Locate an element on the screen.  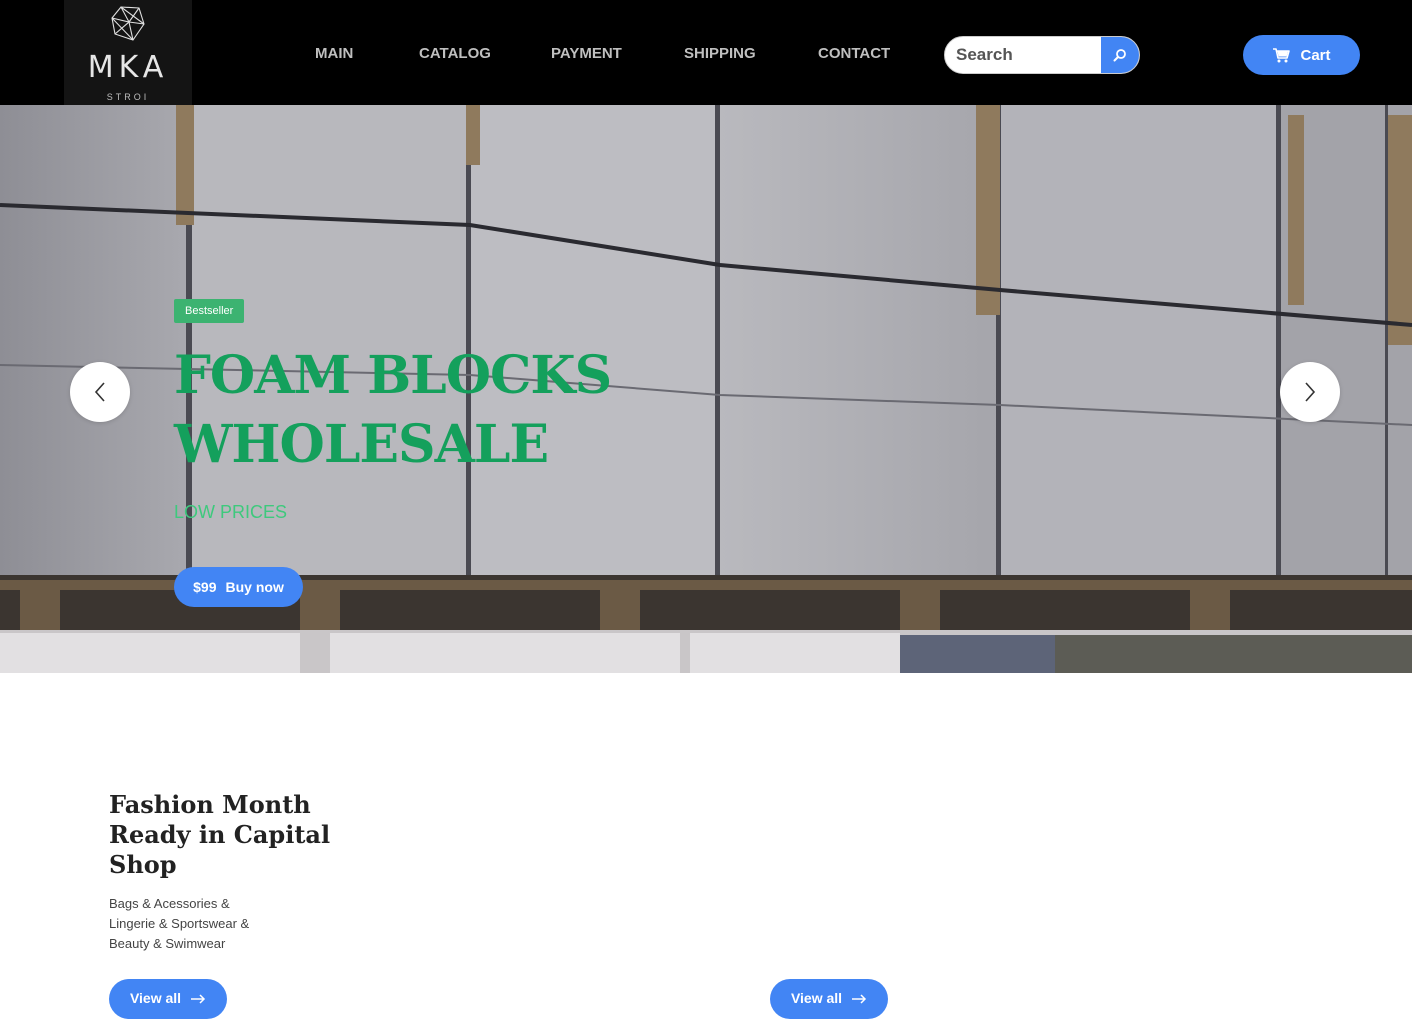
cart-label: Cart is located at coordinates (1315, 55).